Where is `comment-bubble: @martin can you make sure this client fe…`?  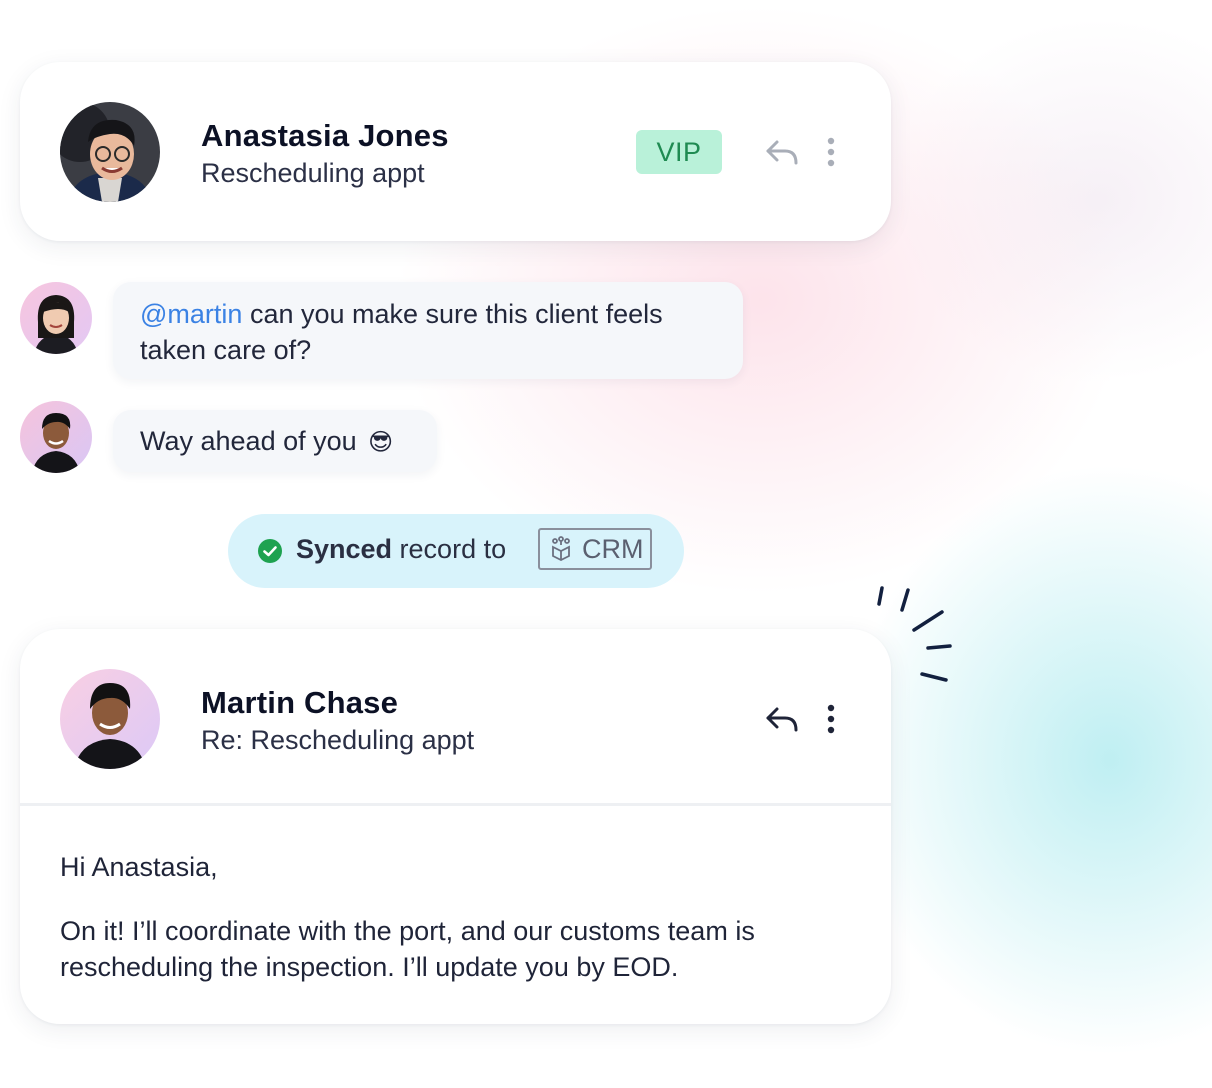 comment-bubble: @martin can you make sure this client fe… is located at coordinates (428, 330).